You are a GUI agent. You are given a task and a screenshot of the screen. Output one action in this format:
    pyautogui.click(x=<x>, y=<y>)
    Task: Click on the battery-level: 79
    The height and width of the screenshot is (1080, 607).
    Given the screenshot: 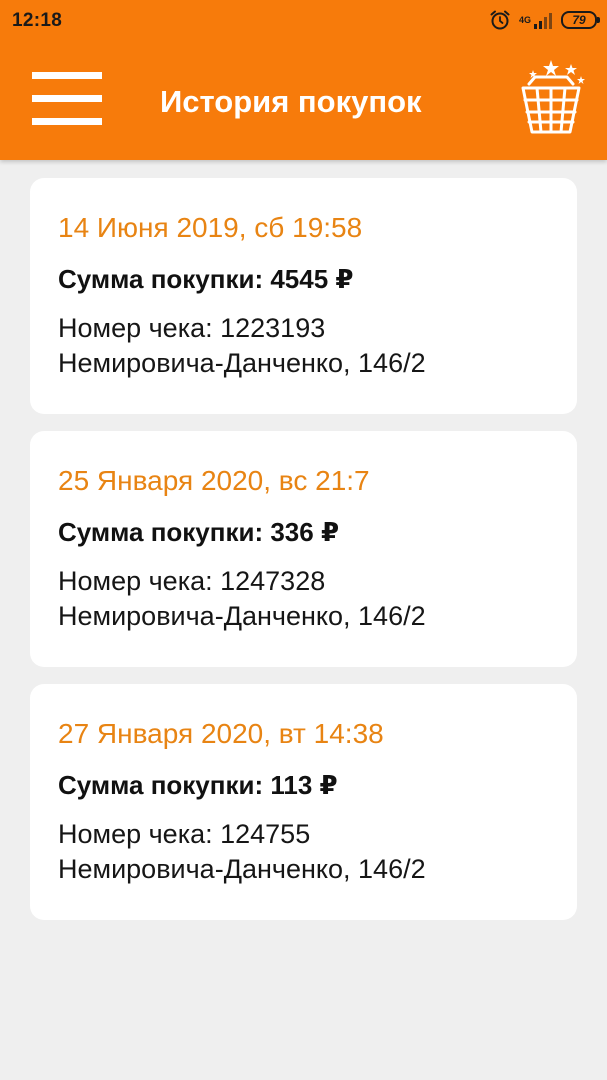 What is the action you would take?
    pyautogui.click(x=579, y=20)
    